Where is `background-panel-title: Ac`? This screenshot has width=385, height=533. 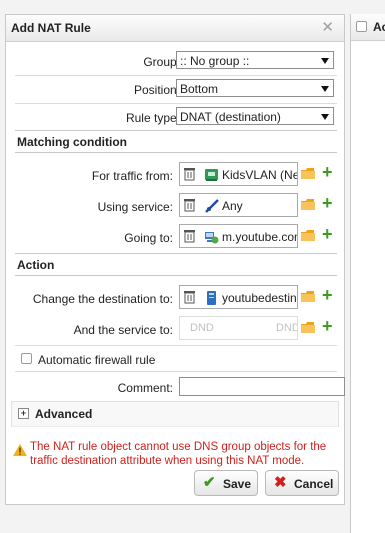 background-panel-title: Ac is located at coordinates (379, 27).